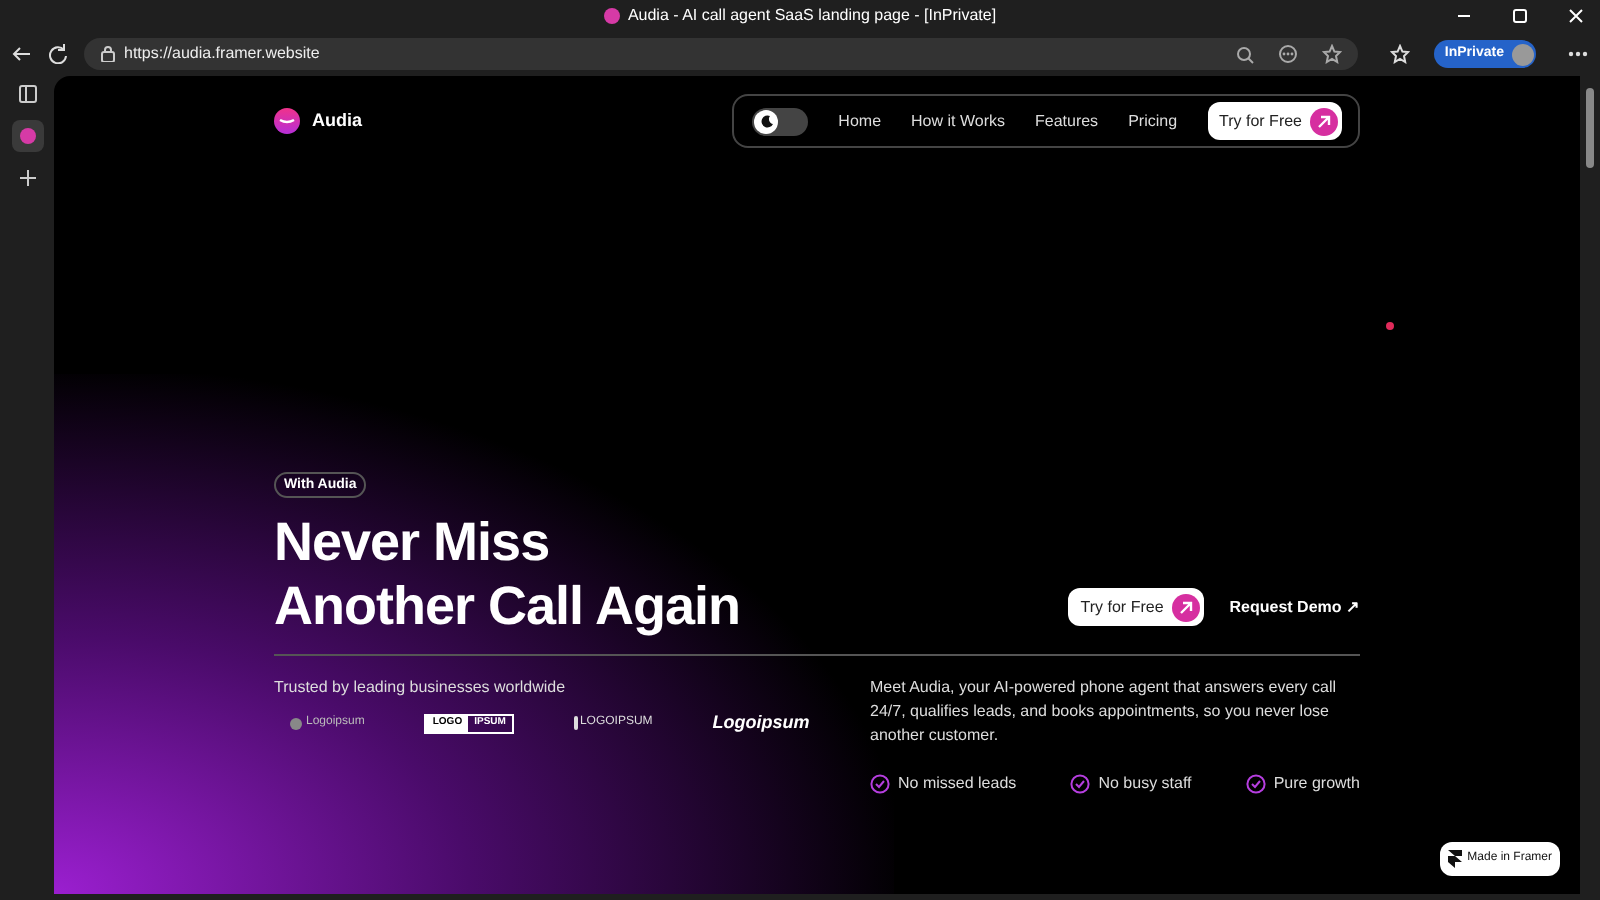  I want to click on back-icon, so click(22, 54).